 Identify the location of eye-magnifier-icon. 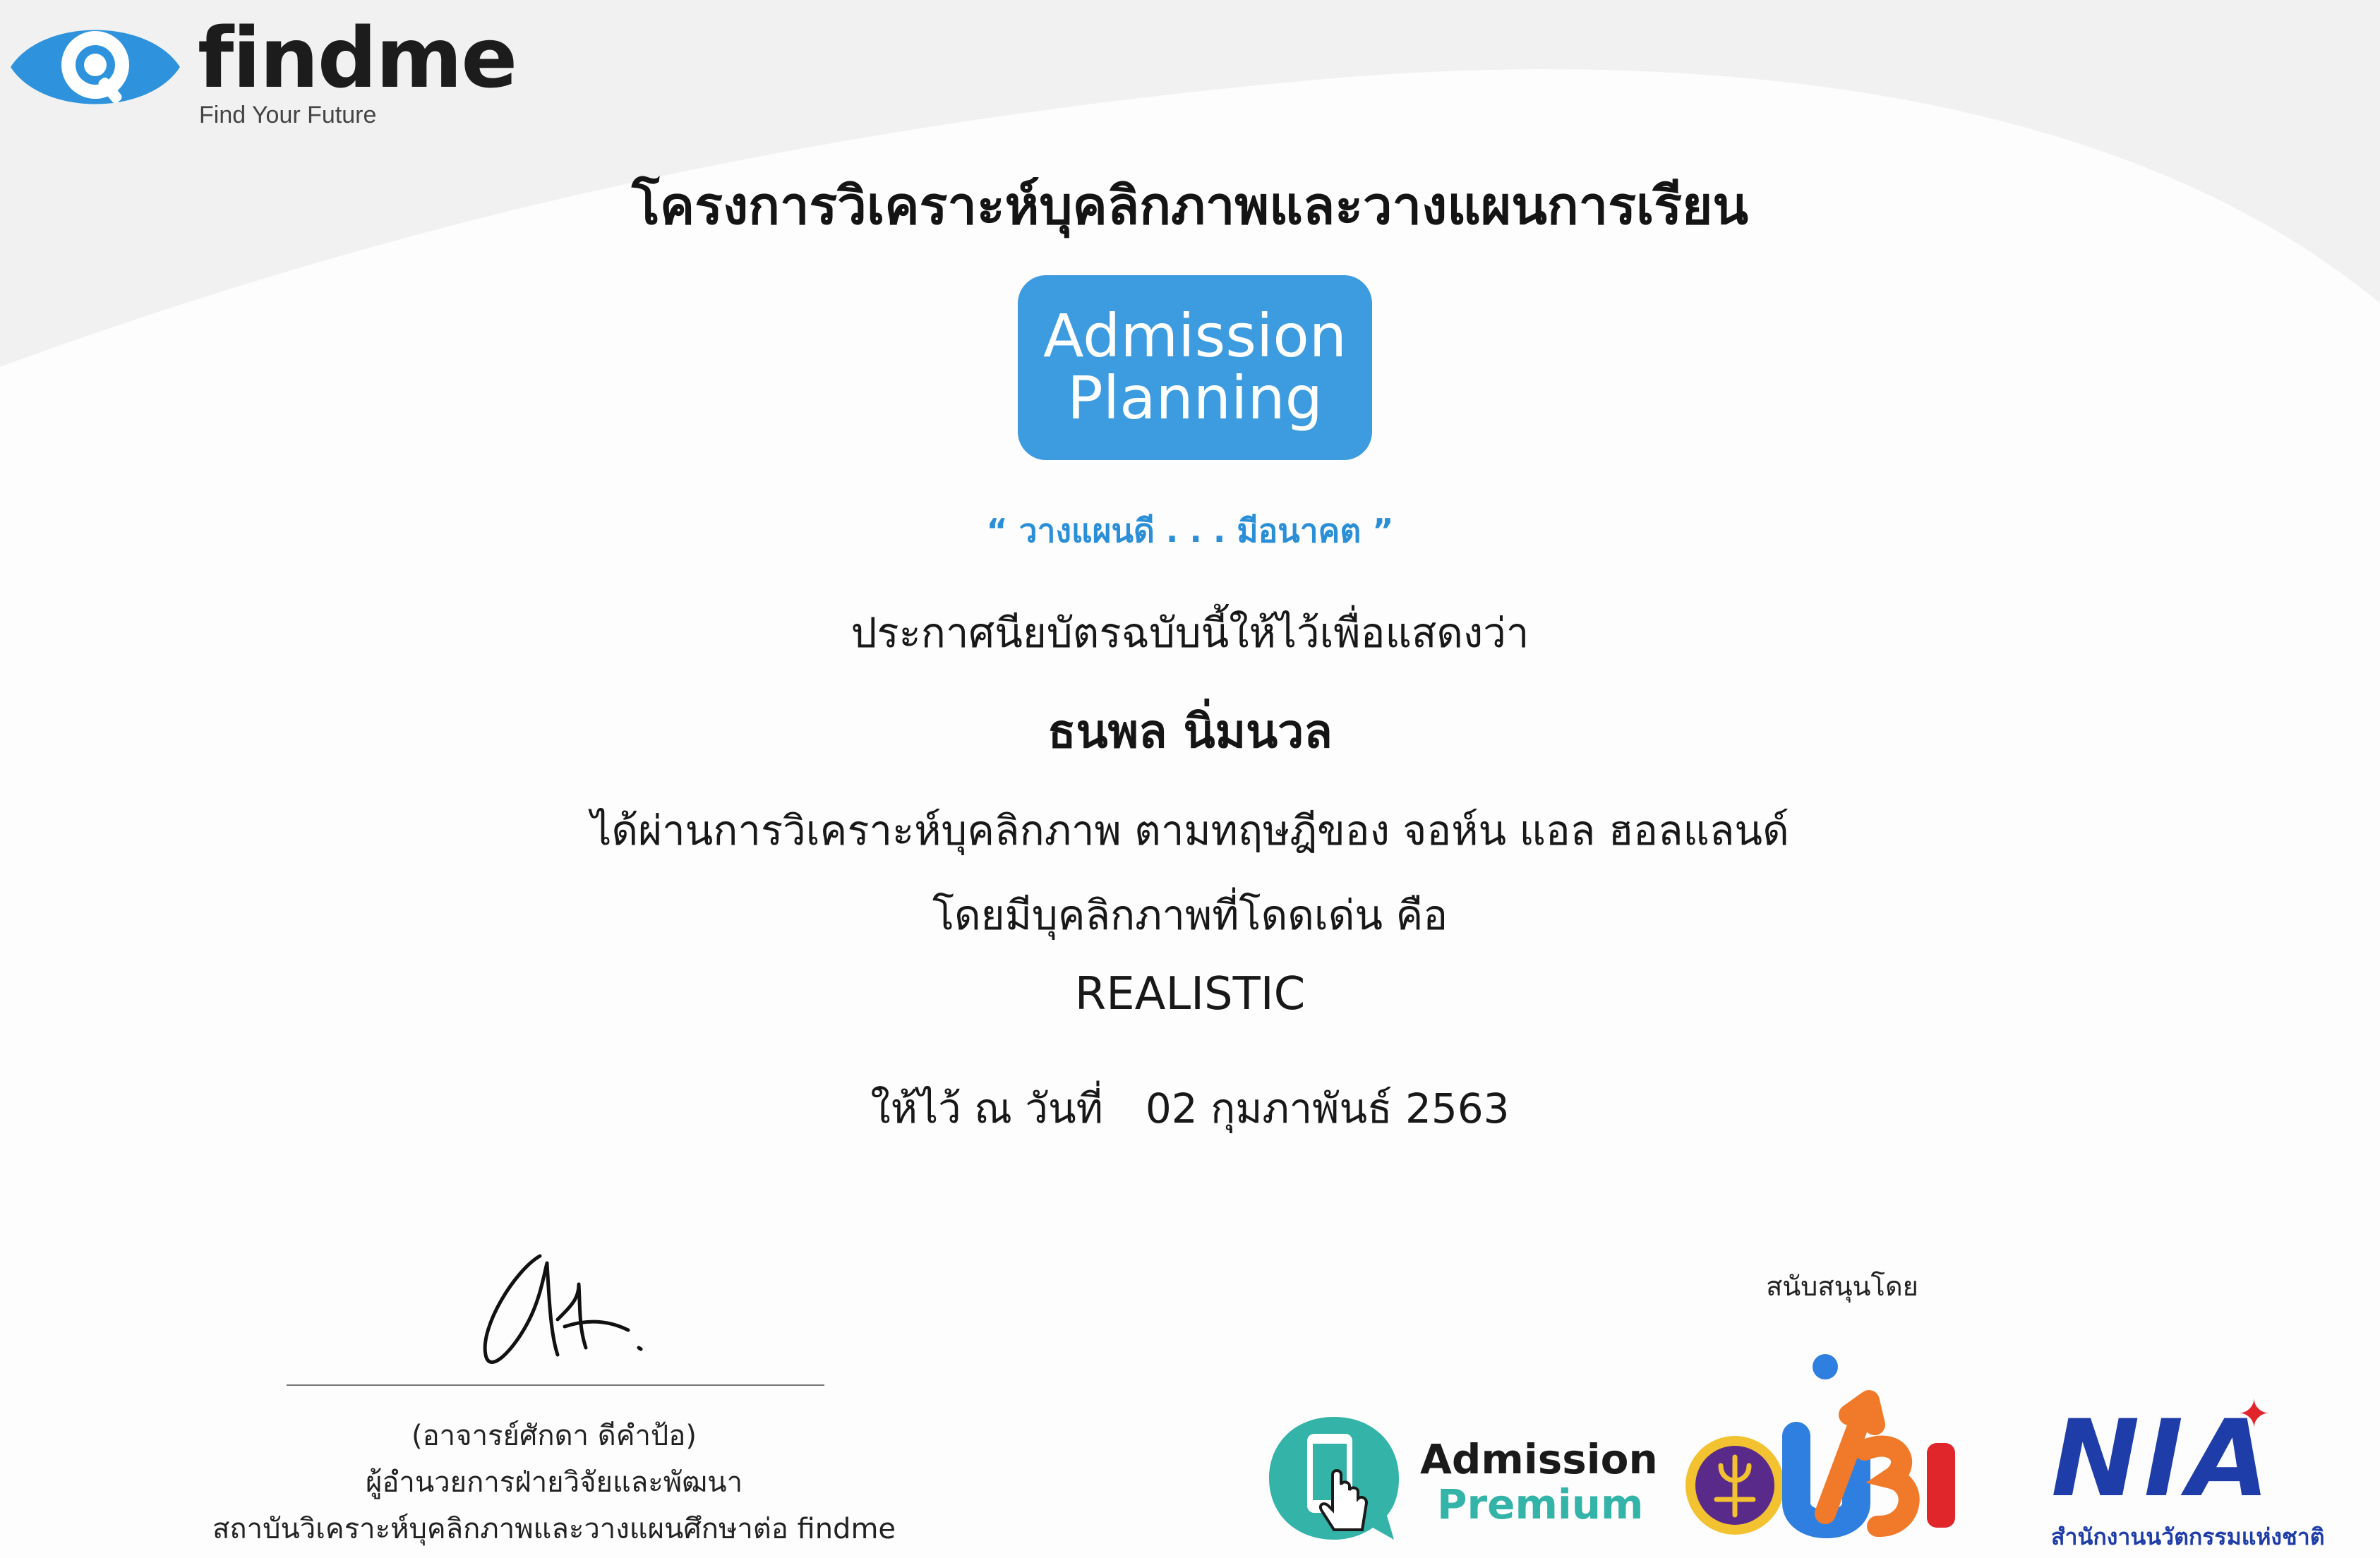
(95, 67).